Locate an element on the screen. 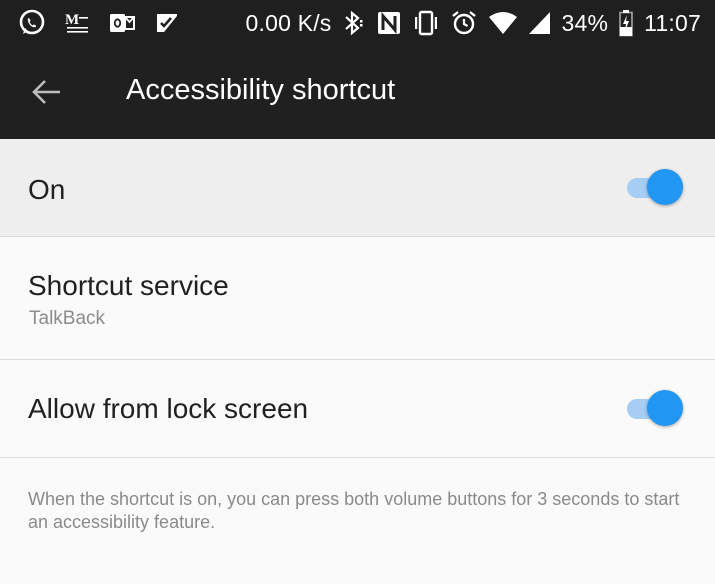  back-button is located at coordinates (47, 92).